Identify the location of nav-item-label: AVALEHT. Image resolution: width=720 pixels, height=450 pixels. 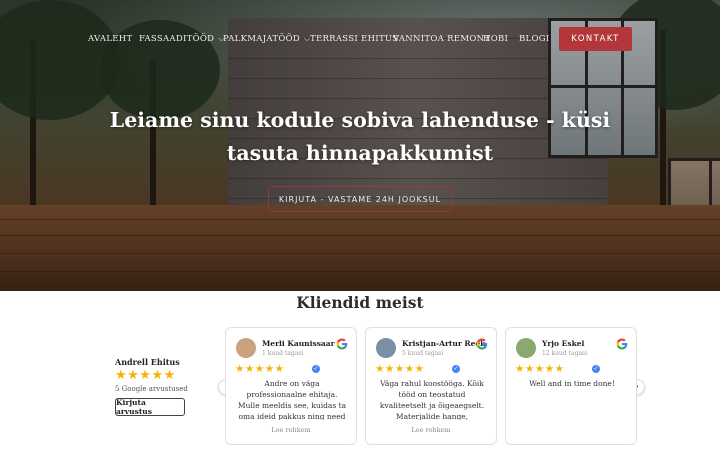
(110, 39).